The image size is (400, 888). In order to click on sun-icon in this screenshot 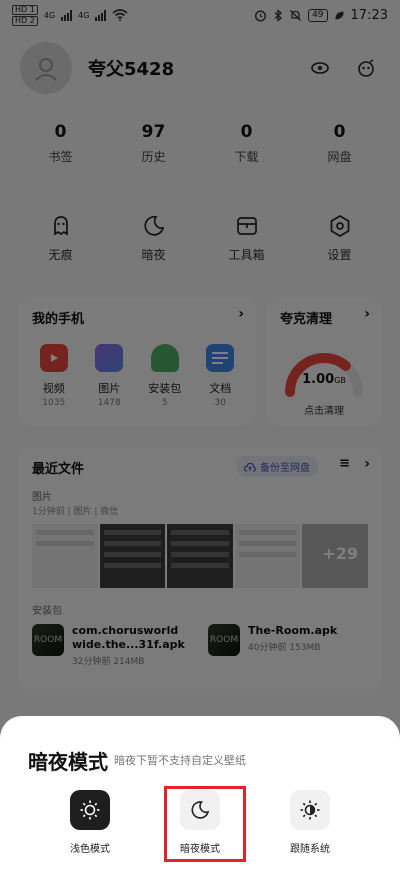, I will do `click(90, 810)`.